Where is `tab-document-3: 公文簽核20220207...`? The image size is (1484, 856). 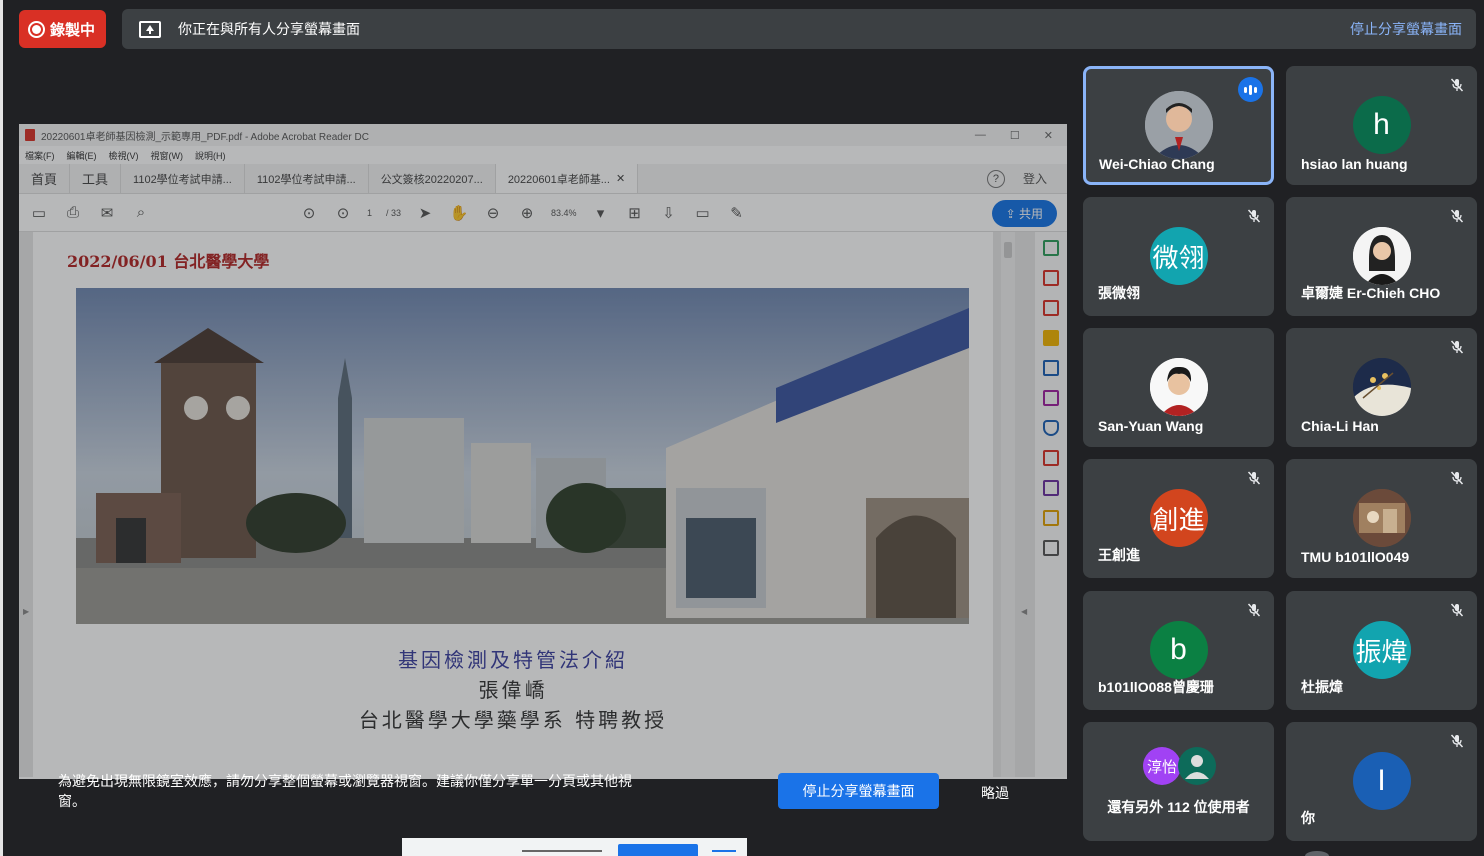 tab-document-3: 公文簽核20220207... is located at coordinates (432, 178).